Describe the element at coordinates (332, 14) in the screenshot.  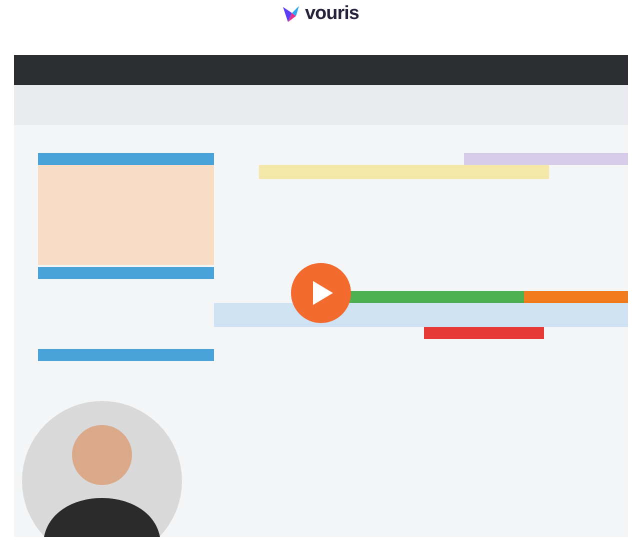
I see `logo-text: vouris` at that location.